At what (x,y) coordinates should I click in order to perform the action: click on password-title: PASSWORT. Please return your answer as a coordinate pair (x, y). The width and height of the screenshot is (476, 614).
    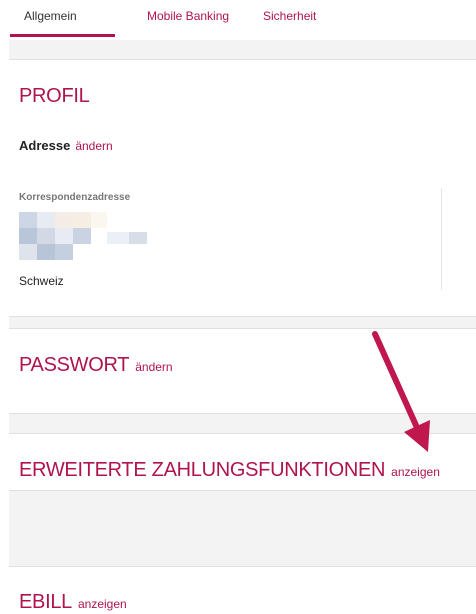
    Looking at the image, I should click on (74, 365).